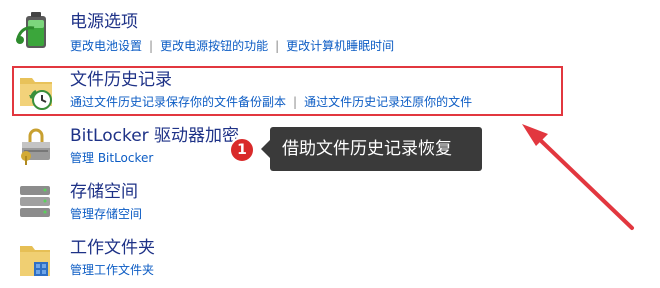 The height and width of the screenshot is (288, 660). What do you see at coordinates (388, 102) in the screenshot?
I see `restore-files-link: 通过文件历史记录还原你的文件` at bounding box center [388, 102].